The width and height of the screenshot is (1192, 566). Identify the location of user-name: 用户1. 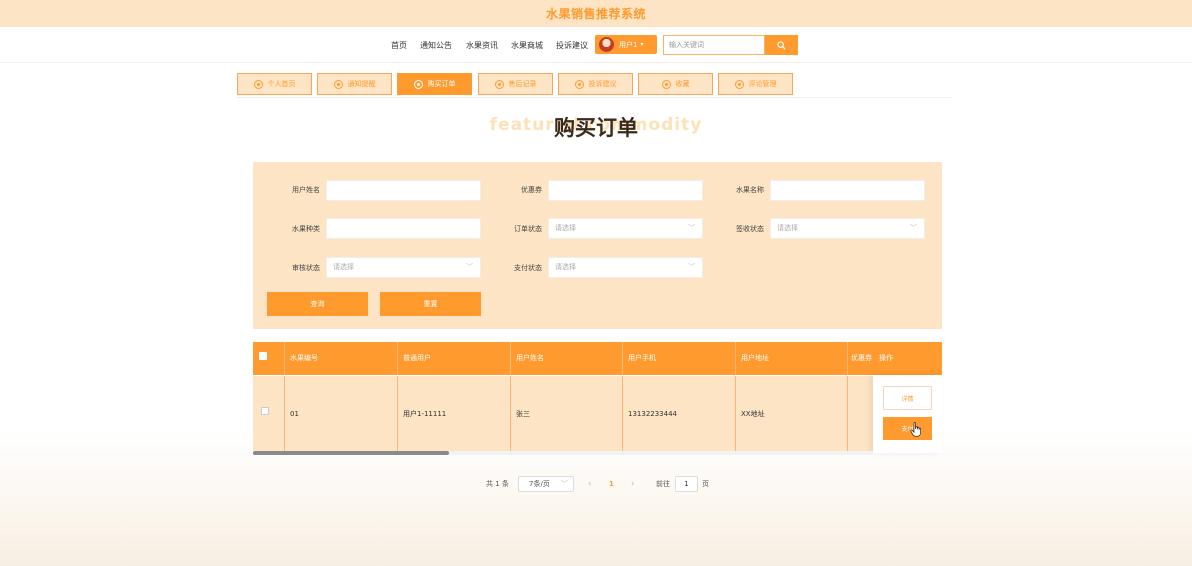
(628, 44).